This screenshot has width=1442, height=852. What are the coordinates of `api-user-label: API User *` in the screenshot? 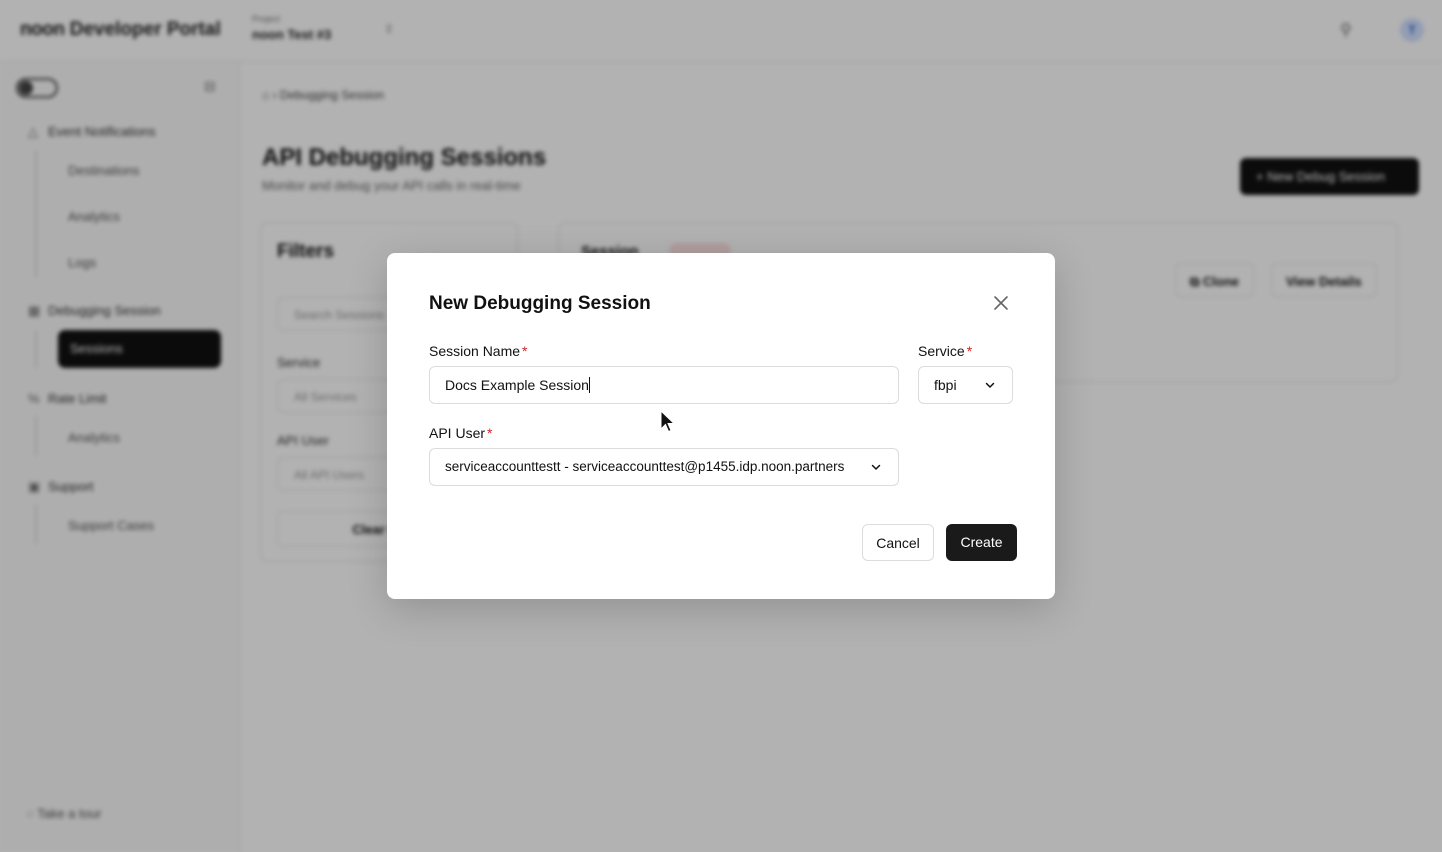 It's located at (461, 433).